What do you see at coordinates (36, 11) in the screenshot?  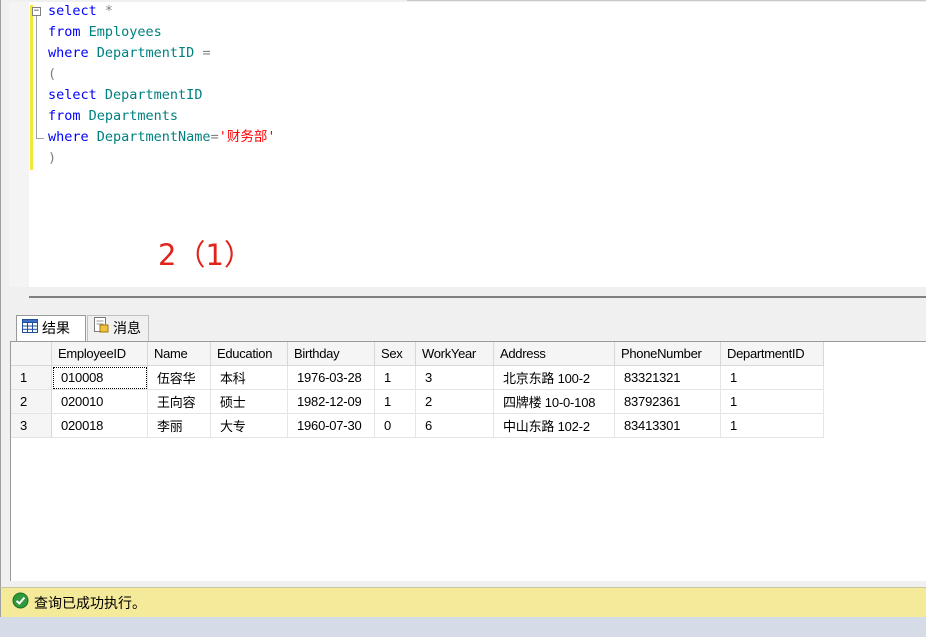 I see `collapse-icon: −` at bounding box center [36, 11].